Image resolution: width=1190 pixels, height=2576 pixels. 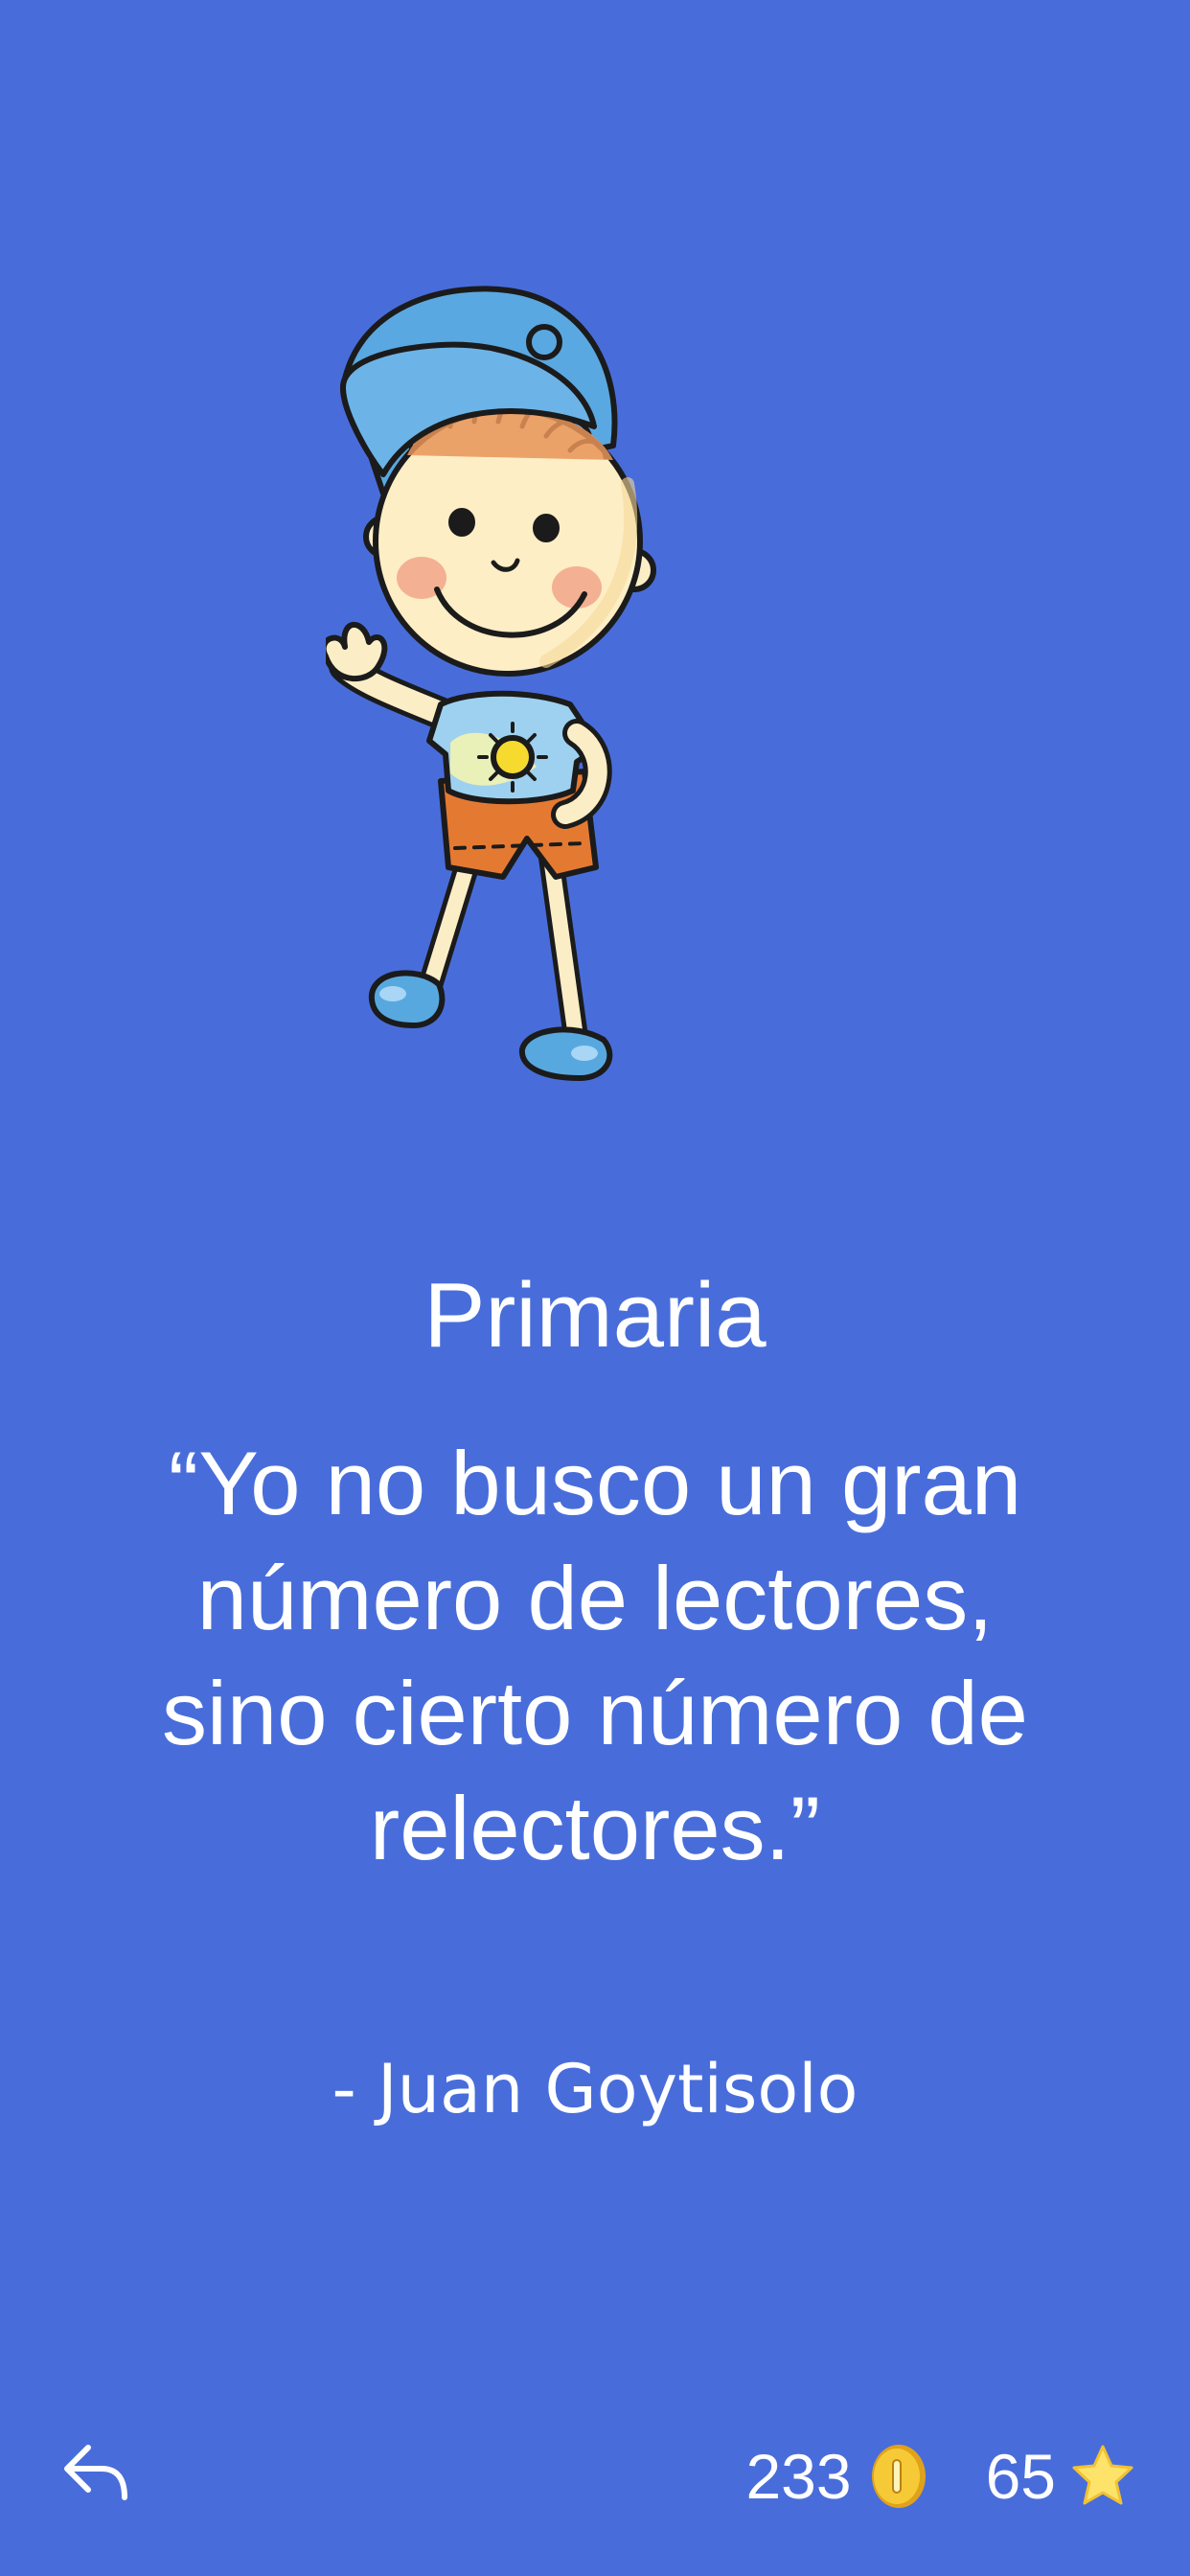 I want to click on star-counter: 65, so click(x=1060, y=2476).